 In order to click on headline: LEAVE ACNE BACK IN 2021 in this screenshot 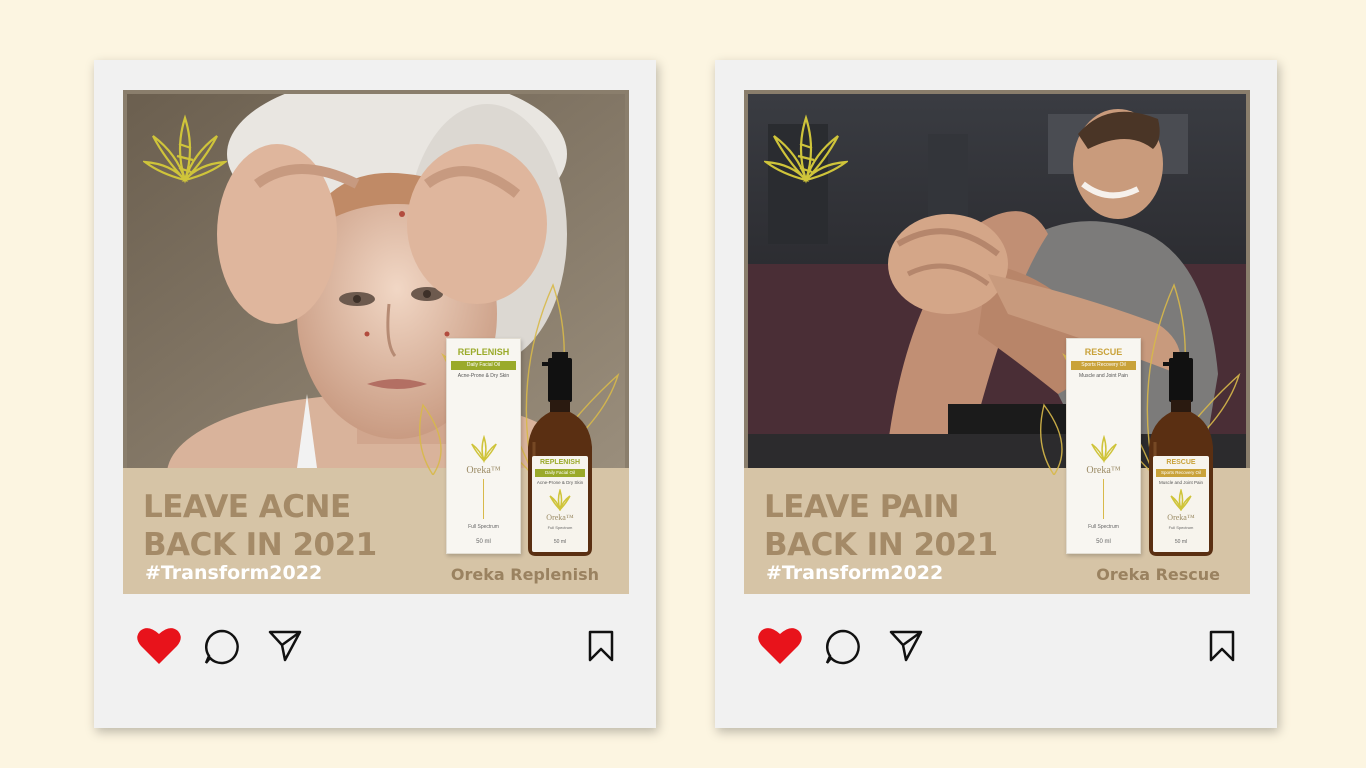, I will do `click(260, 526)`.